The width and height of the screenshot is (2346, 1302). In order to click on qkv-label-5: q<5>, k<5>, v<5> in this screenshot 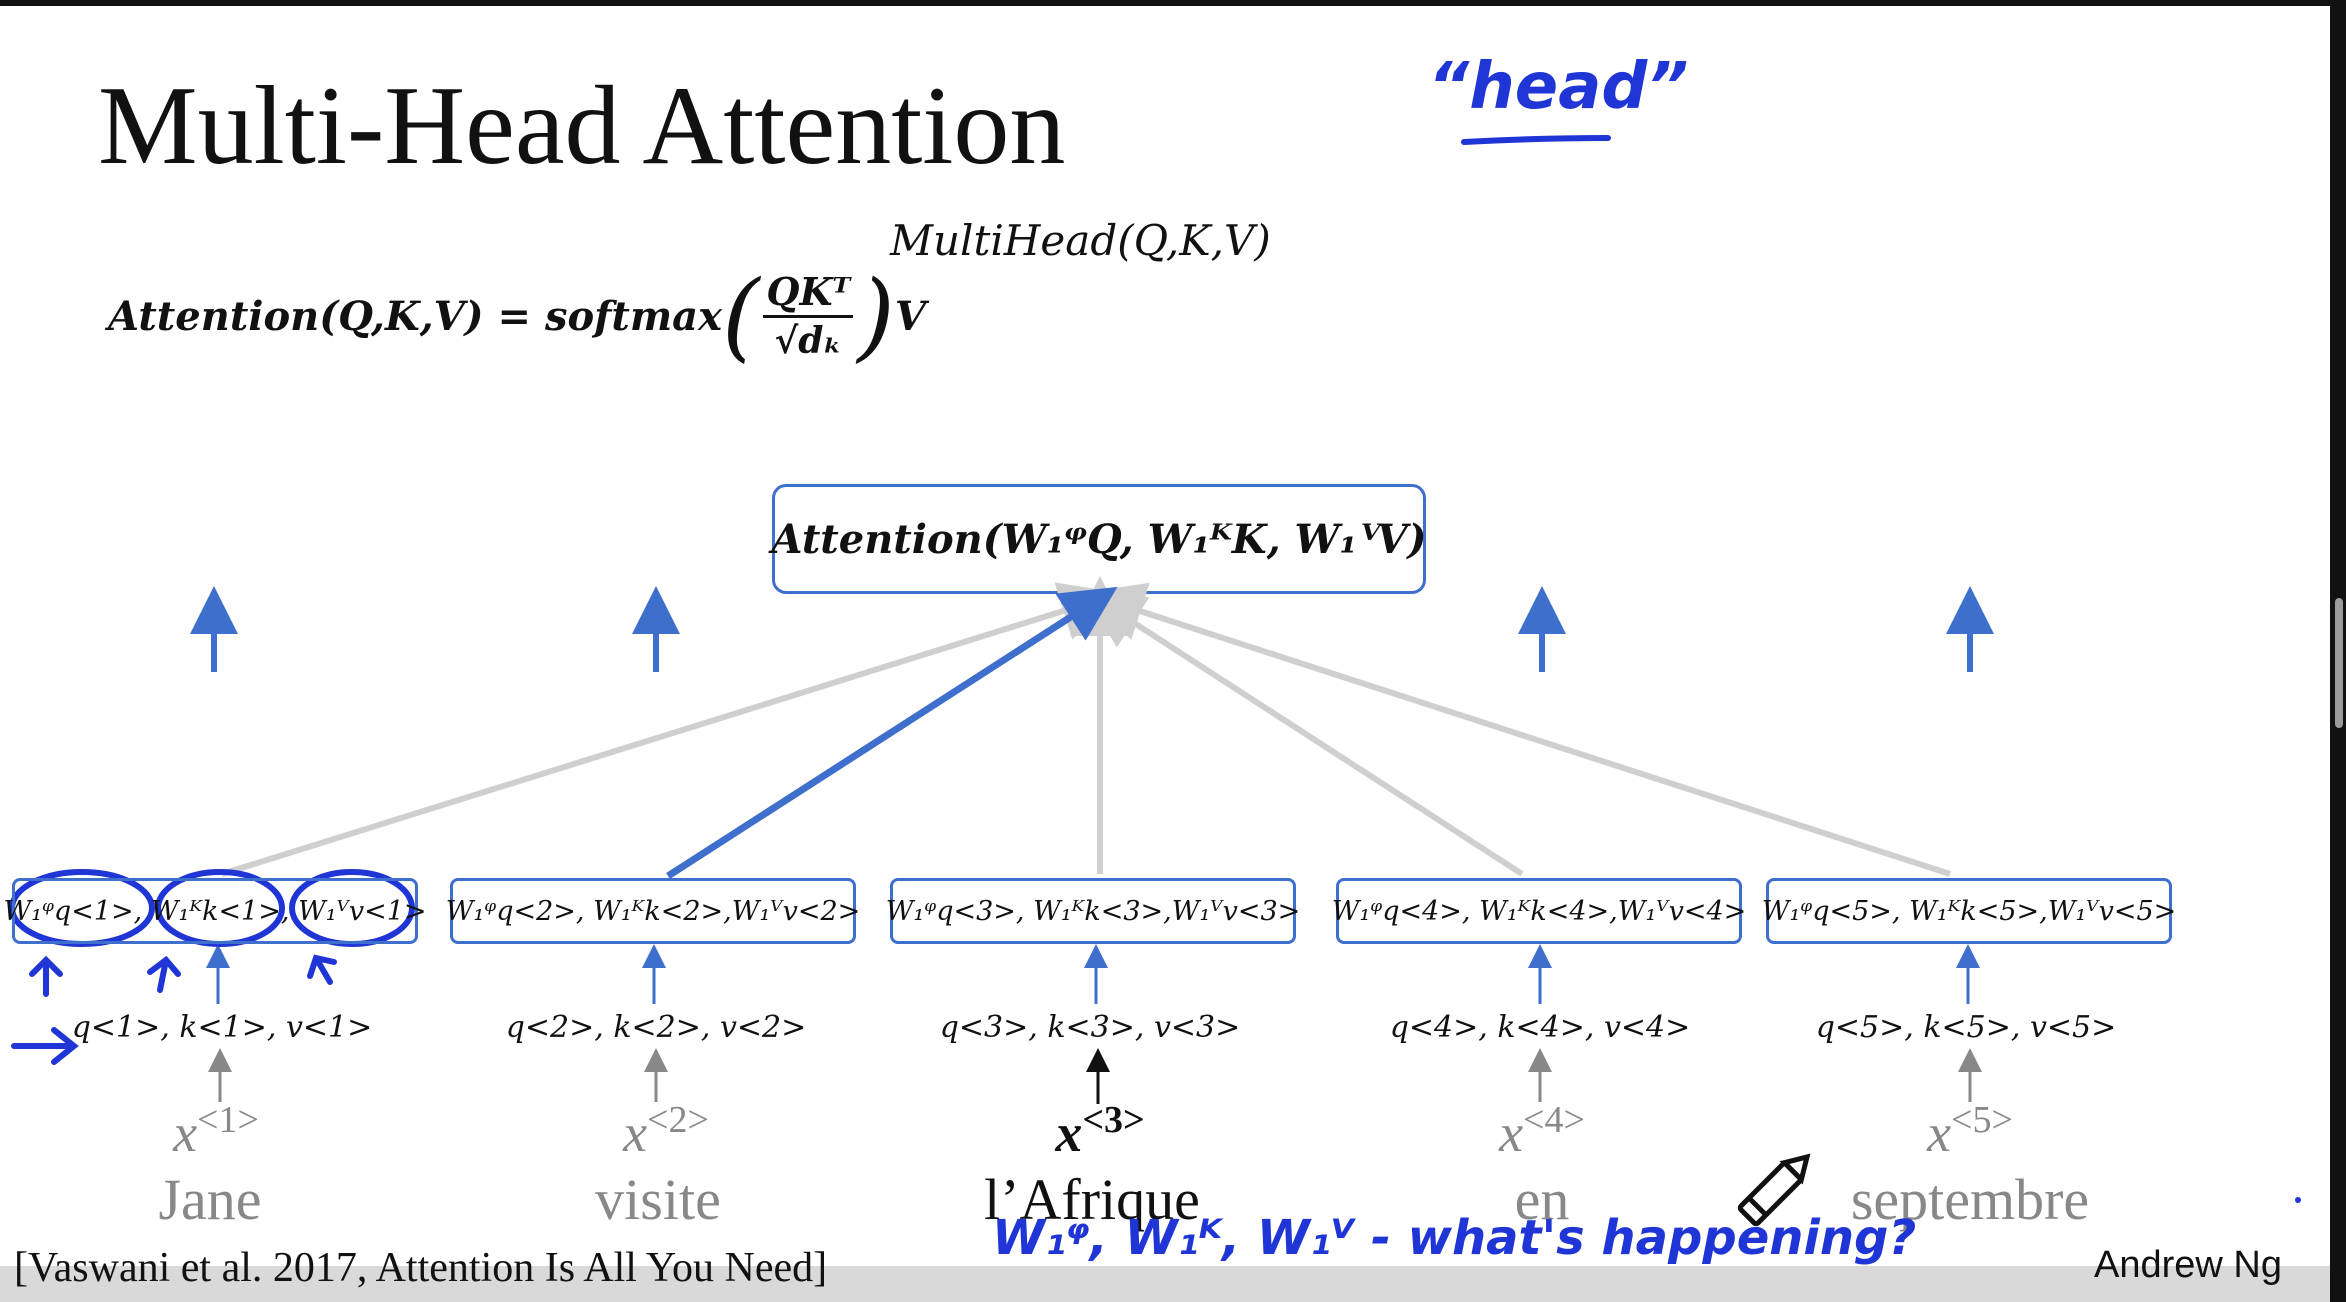, I will do `click(1966, 1027)`.